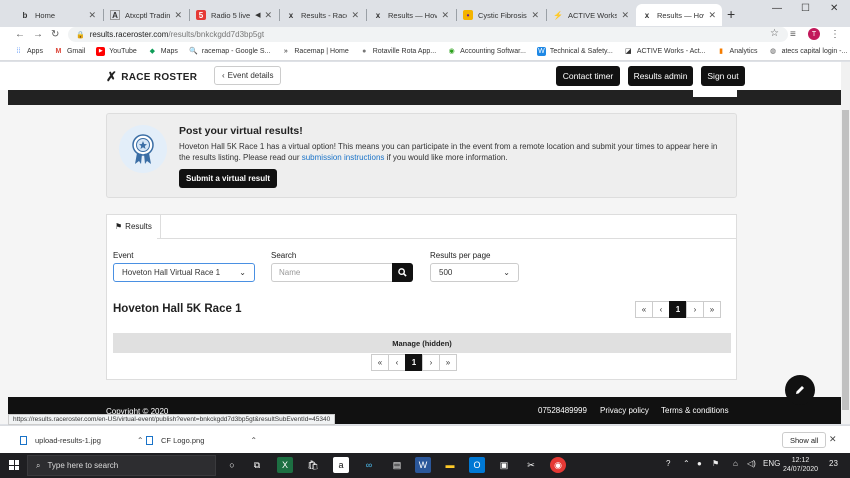 This screenshot has width=850, height=478. Describe the element at coordinates (82, 440) in the screenshot. I see `download-item: upload-results-1.jpg ⌃` at that location.